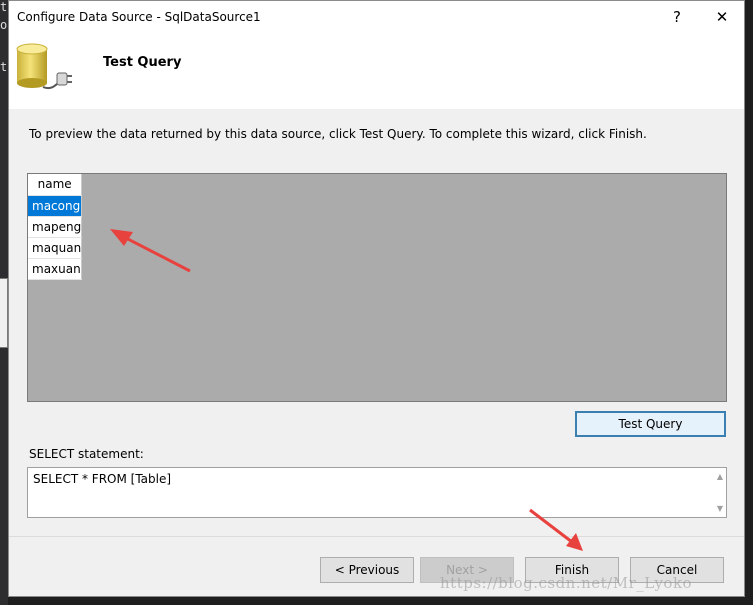  I want to click on sql-statement-text: SELECT * FROM [Table], so click(102, 479).